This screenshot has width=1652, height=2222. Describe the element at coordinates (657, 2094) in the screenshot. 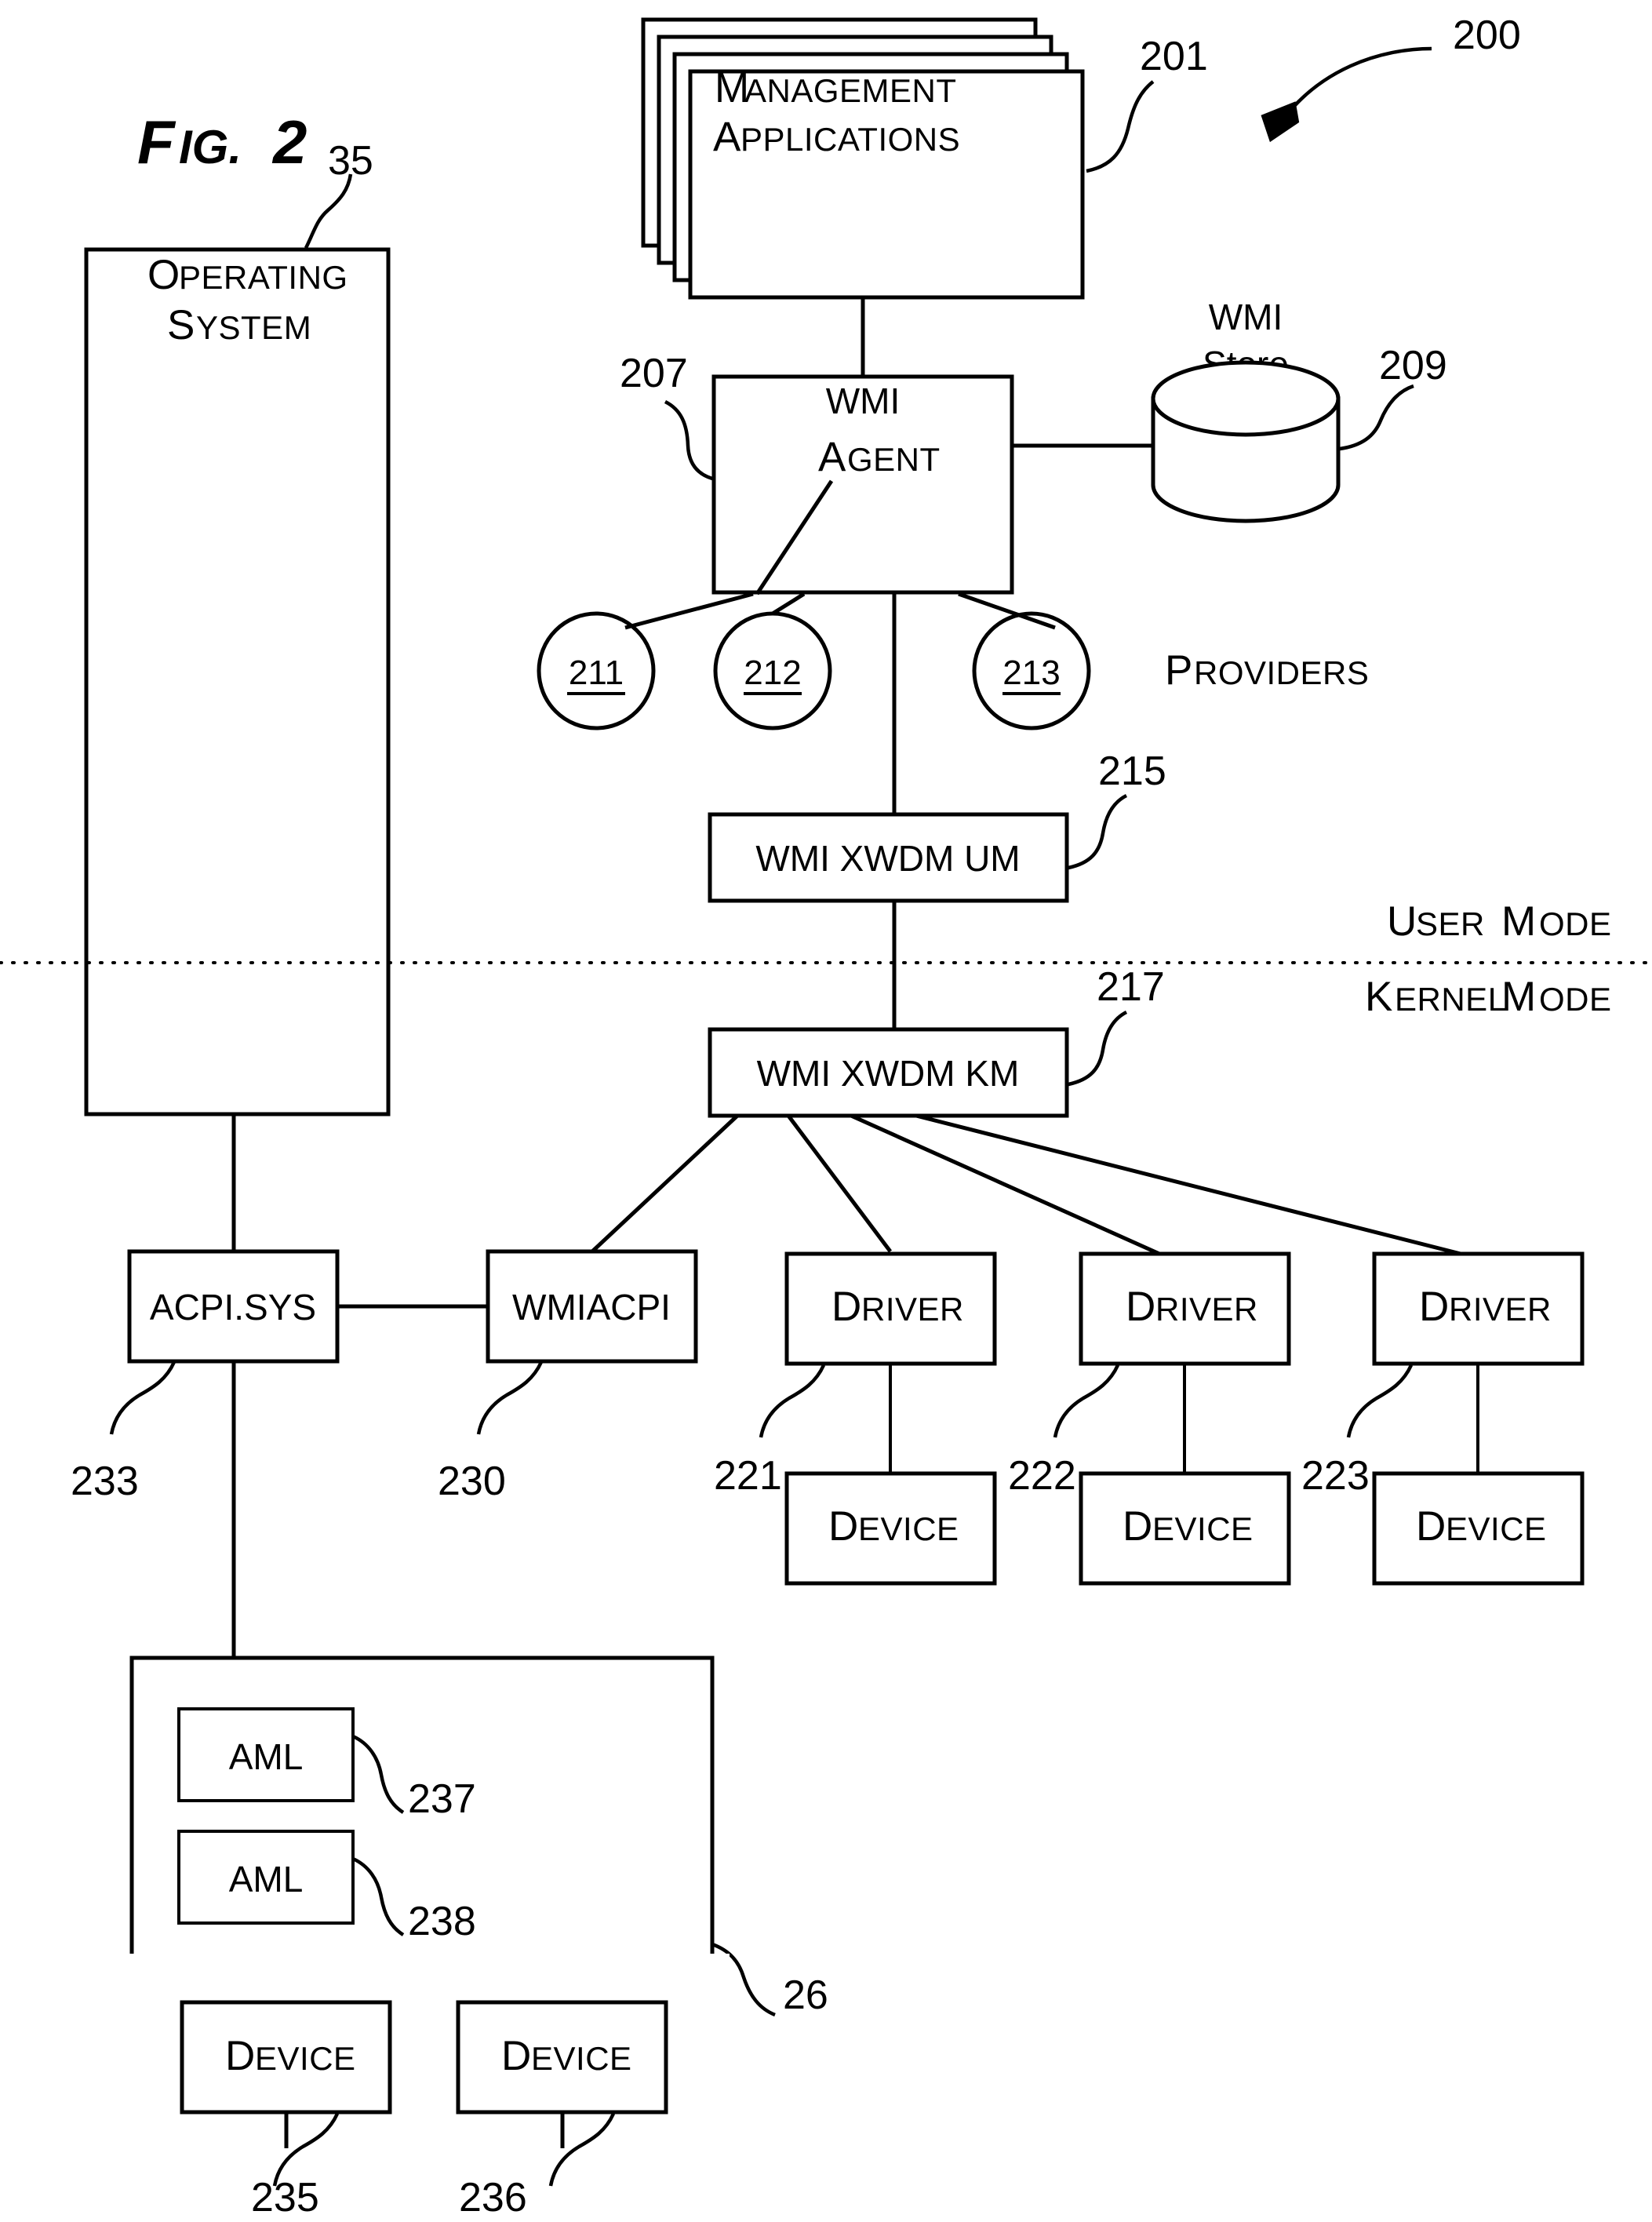

I see `bios-label: BIOS` at that location.